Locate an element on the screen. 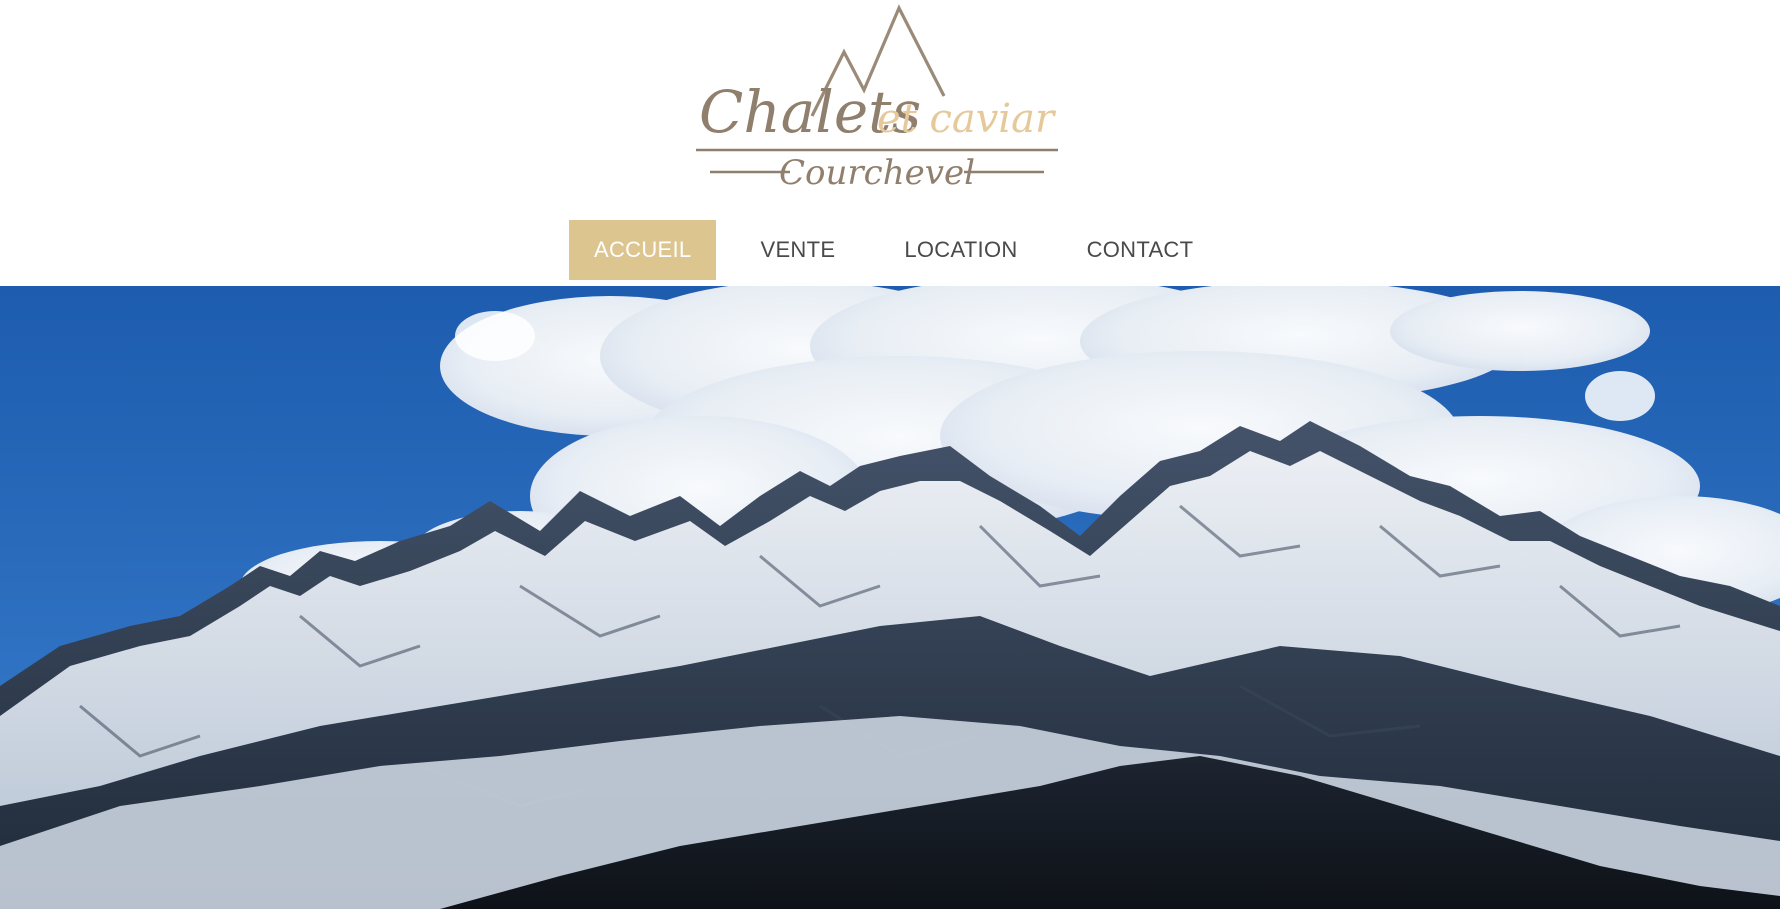 Image resolution: width=1780 pixels, height=909 pixels. main-nav: ACCUEIL VENTE LOCATION CONTACT is located at coordinates (903, 250).